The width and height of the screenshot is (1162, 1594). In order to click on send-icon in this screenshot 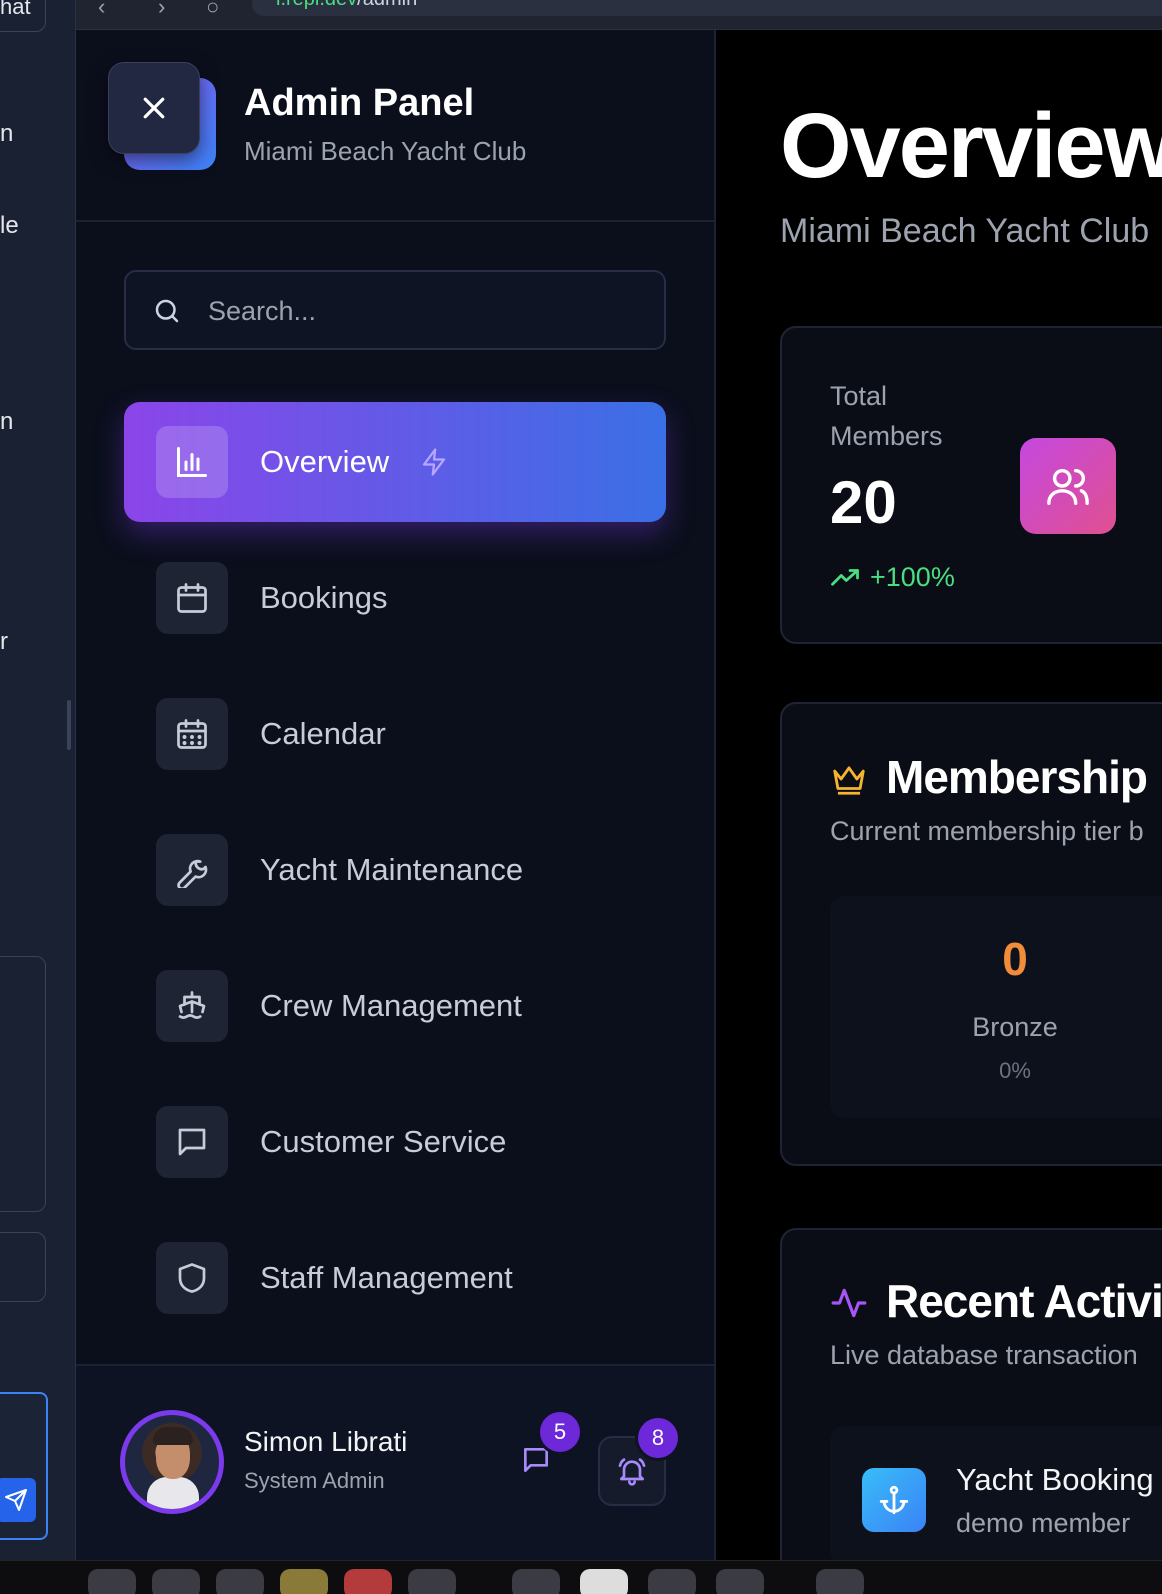, I will do `click(16, 1500)`.